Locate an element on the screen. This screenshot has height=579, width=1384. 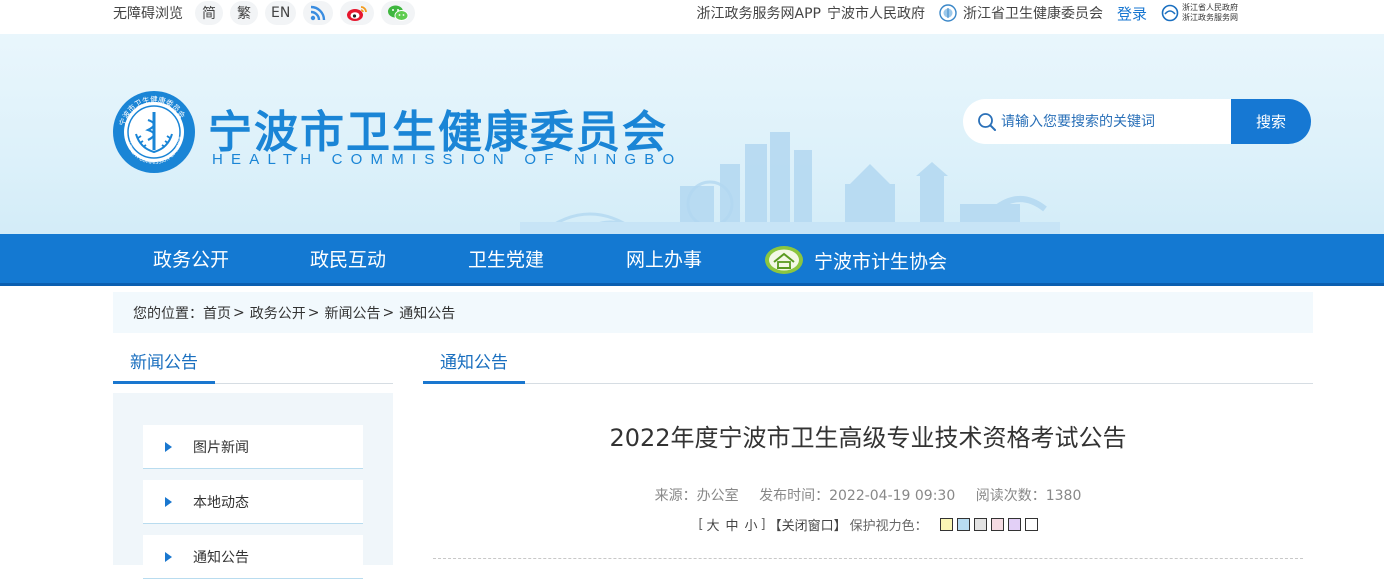
article-meta: 来源：办公室 发布时间：2022-04-19 09:30 阅读次数：1380 is located at coordinates (868, 495).